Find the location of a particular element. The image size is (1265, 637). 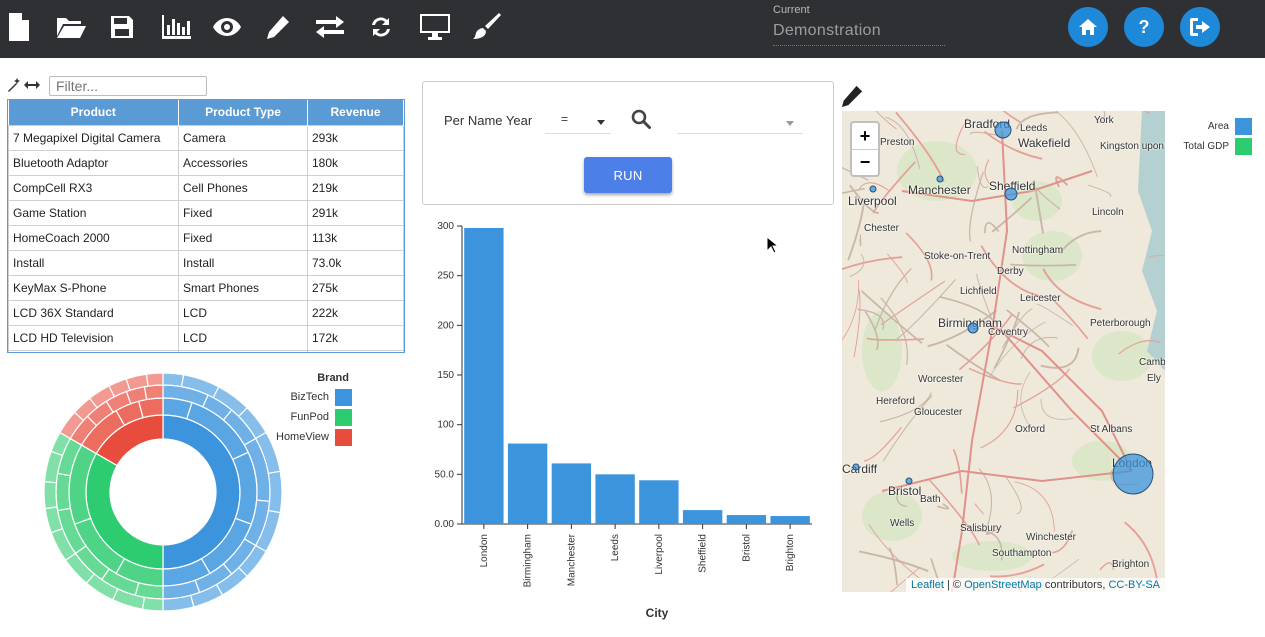

cell-revenue: 275k is located at coordinates (355, 287).